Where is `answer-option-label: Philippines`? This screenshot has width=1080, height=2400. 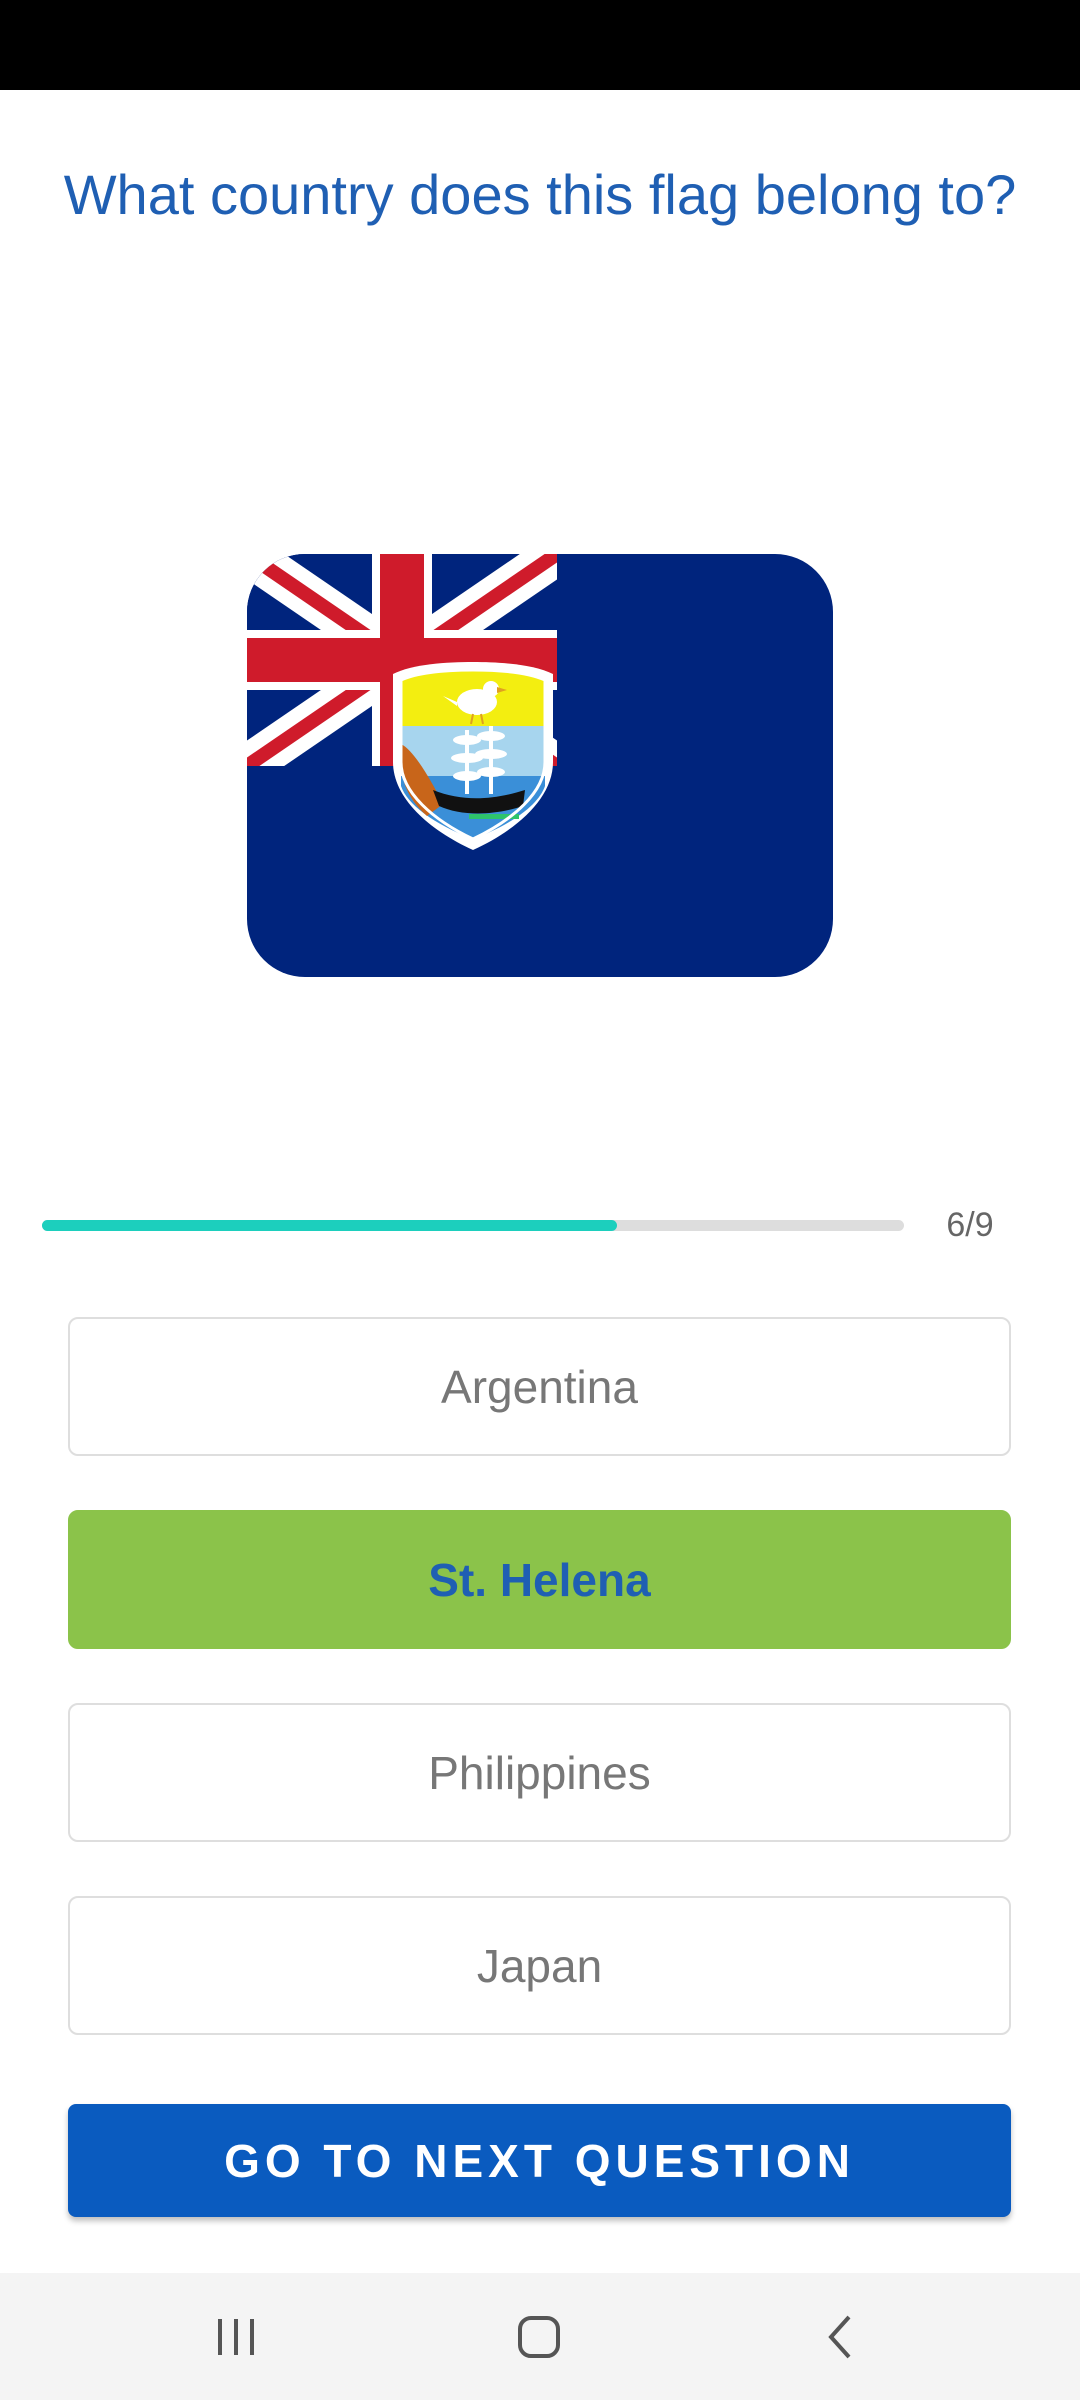
answer-option-label: Philippines is located at coordinates (539, 1772).